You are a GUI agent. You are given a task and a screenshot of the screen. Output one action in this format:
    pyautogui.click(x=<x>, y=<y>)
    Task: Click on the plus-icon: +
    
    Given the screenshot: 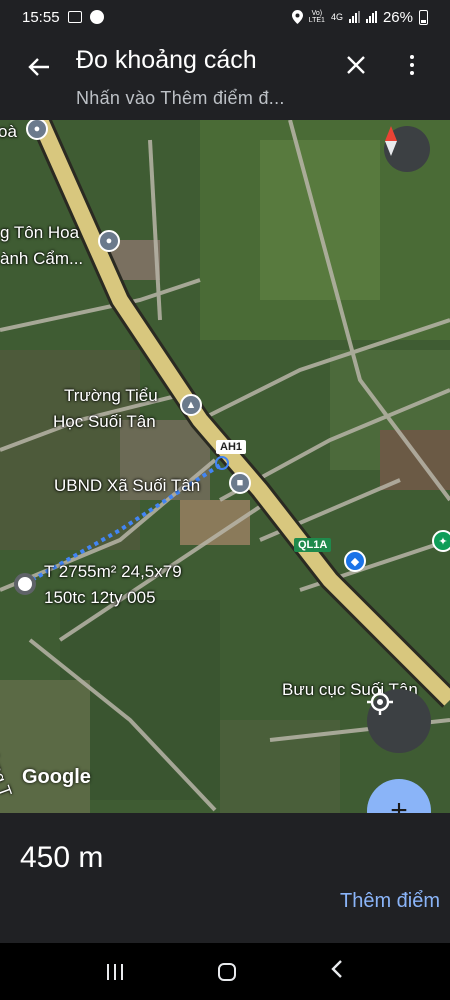 What is the action you would take?
    pyautogui.click(x=399, y=803)
    